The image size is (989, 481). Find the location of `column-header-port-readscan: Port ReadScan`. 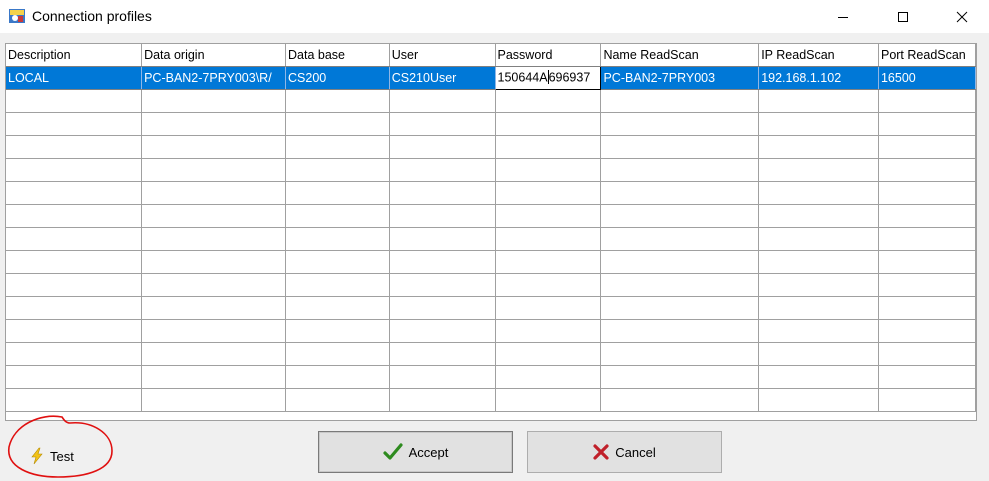

column-header-port-readscan: Port ReadScan is located at coordinates (927, 55).